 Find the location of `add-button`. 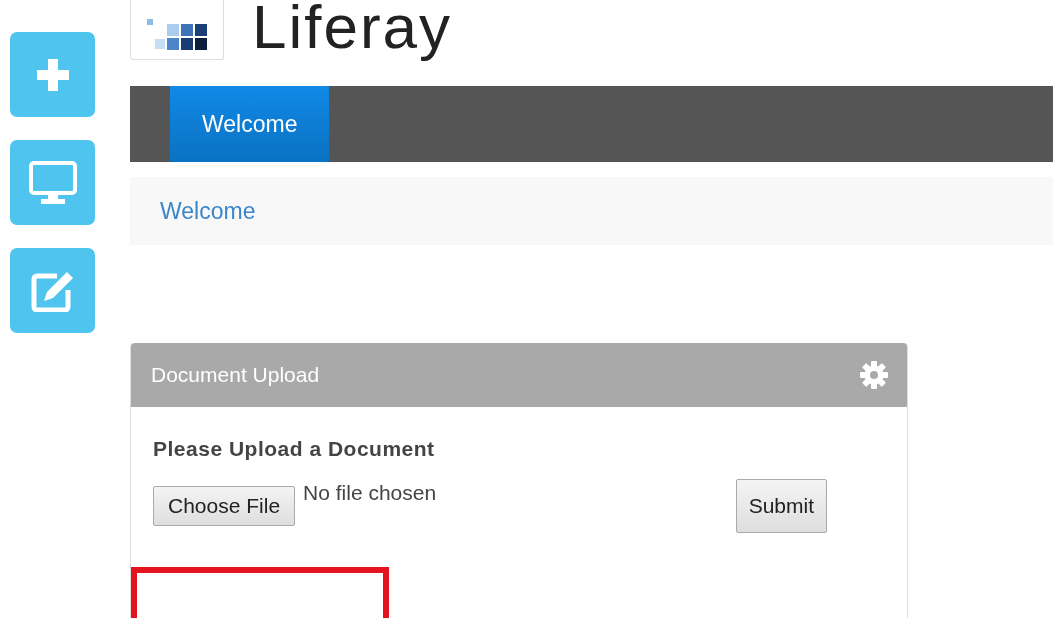

add-button is located at coordinates (52, 74).